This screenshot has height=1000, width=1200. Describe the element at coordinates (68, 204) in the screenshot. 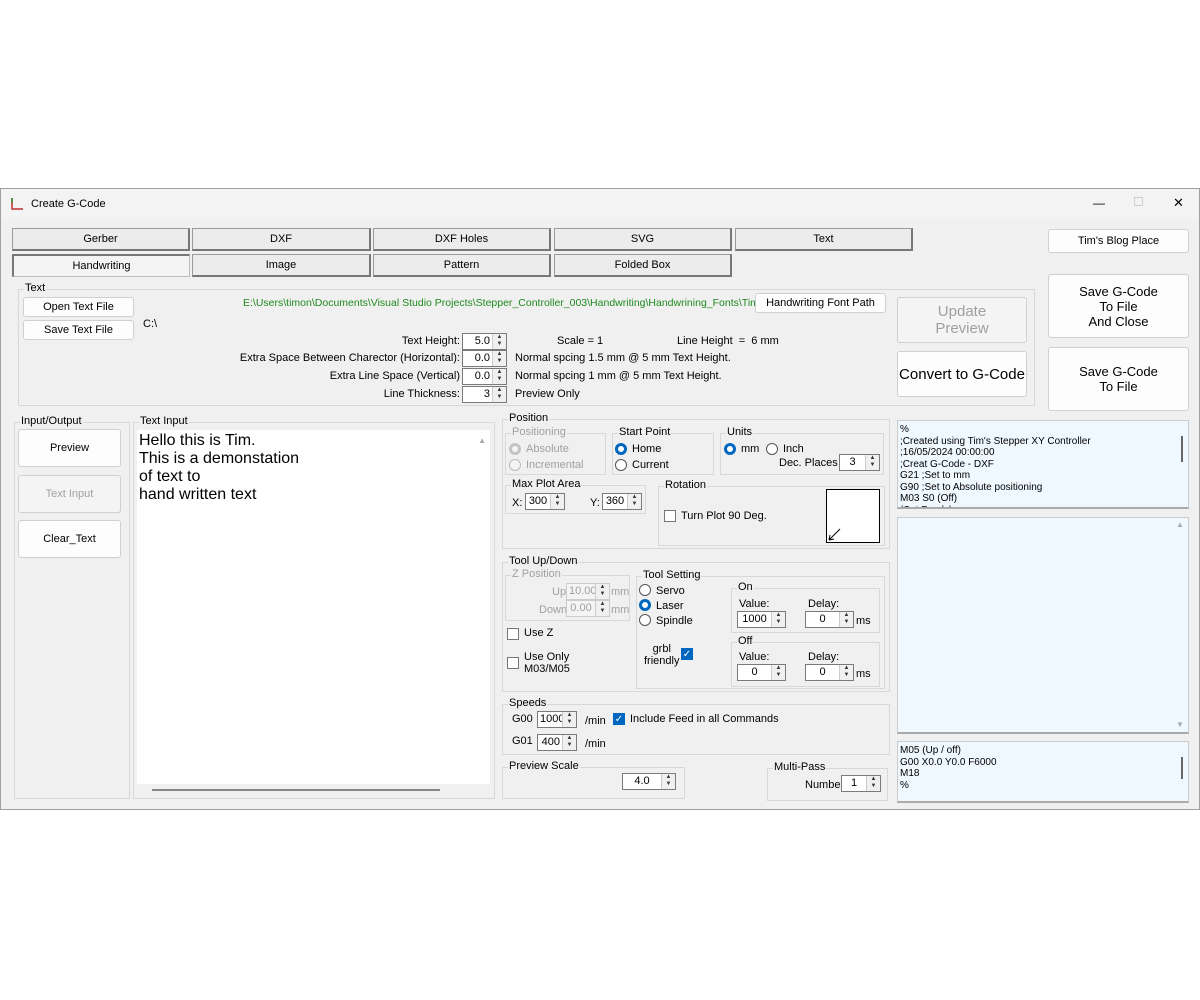

I see `window-title: Create G-Code` at that location.